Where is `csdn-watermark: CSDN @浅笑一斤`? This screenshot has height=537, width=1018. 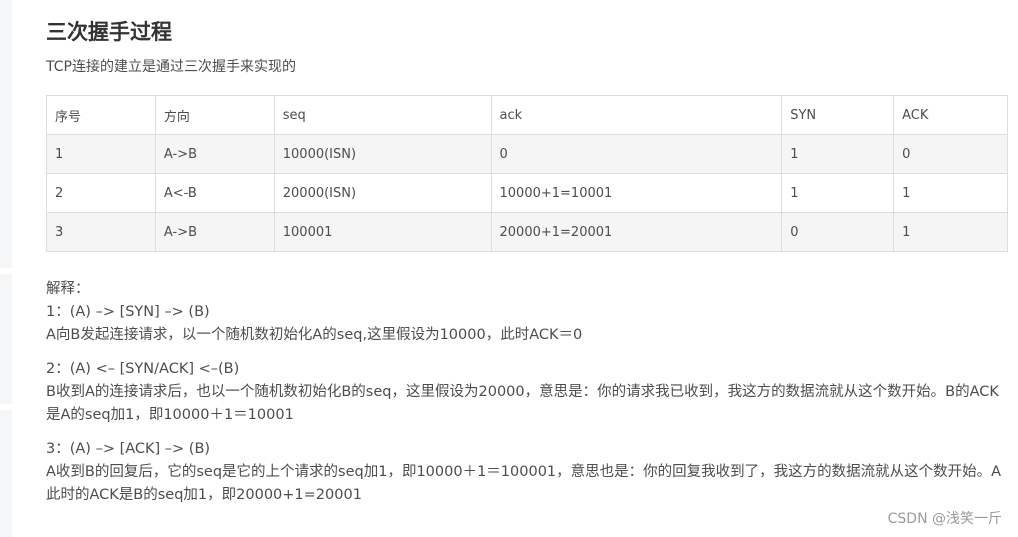
csdn-watermark: CSDN @浅笑一斤 is located at coordinates (944, 519).